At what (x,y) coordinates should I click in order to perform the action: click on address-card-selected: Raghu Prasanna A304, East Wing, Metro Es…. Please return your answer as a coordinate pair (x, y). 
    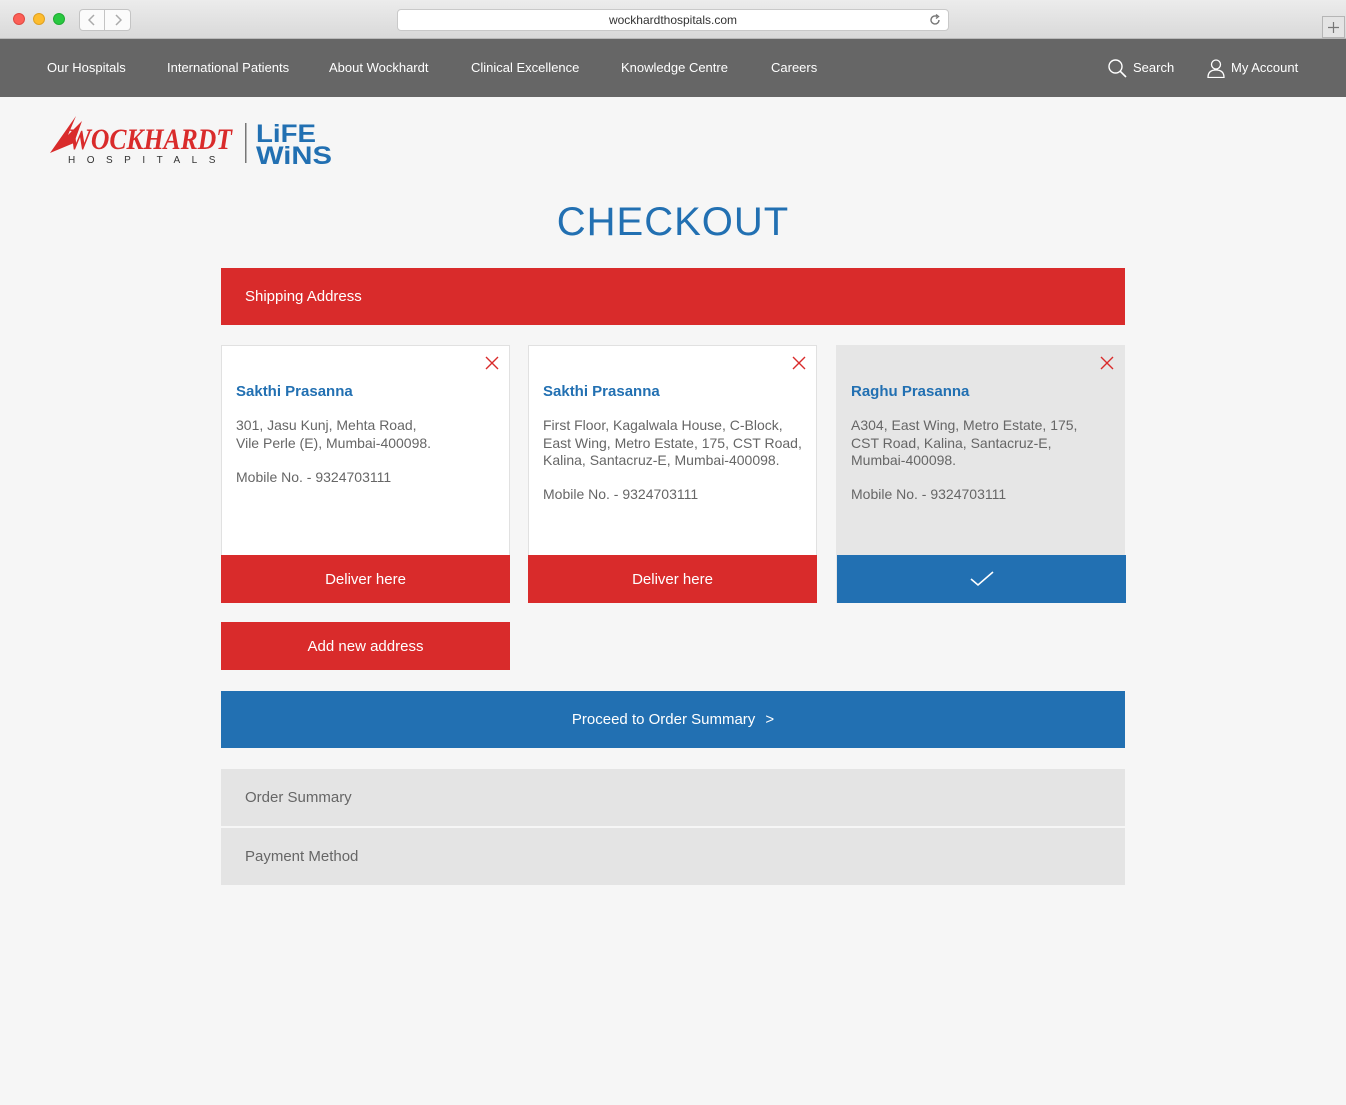
    Looking at the image, I should click on (981, 474).